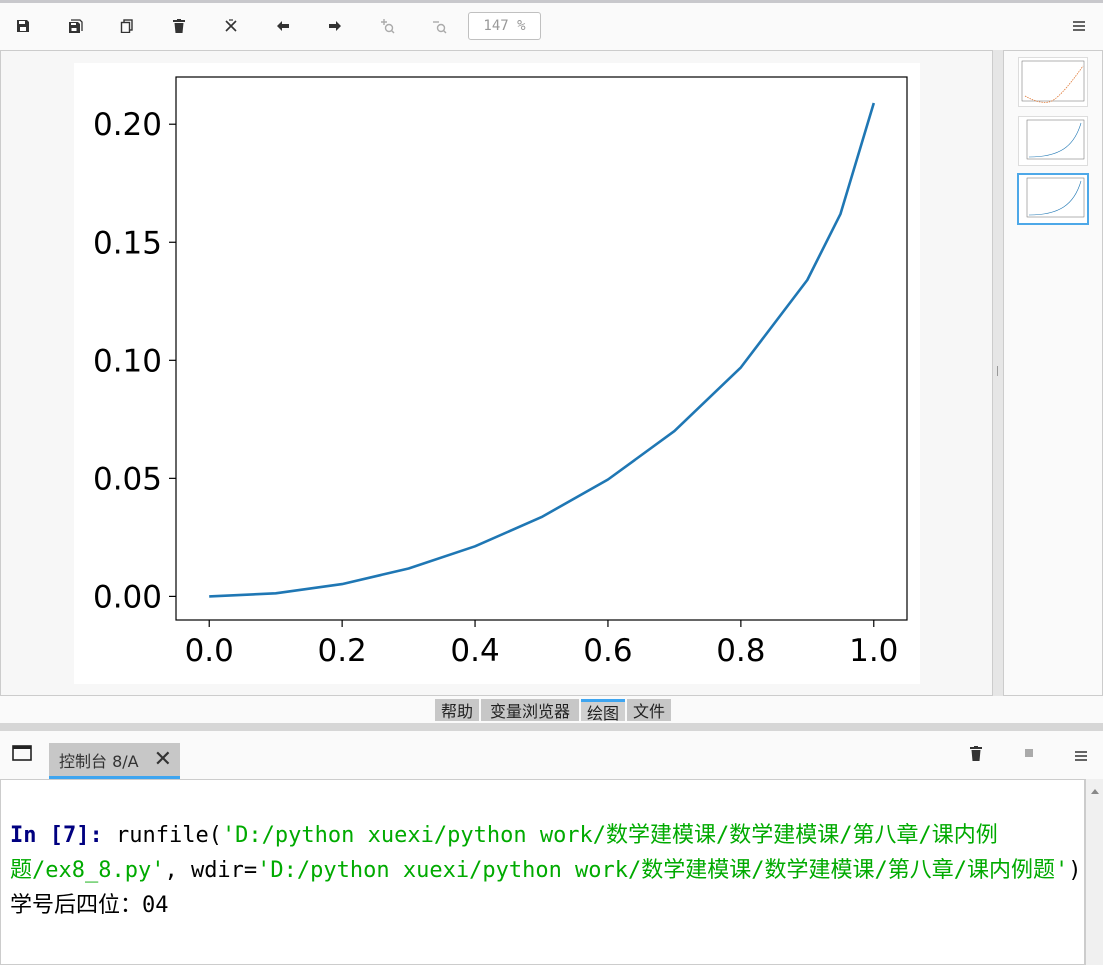 Image resolution: width=1103 pixels, height=965 pixels. What do you see at coordinates (551, 755) in the screenshot?
I see `console-header: 控制台 8/A ✕` at bounding box center [551, 755].